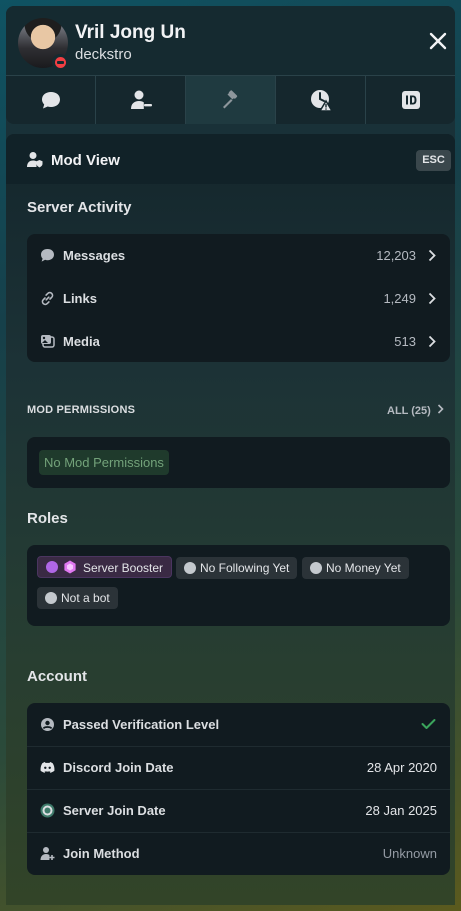 The width and height of the screenshot is (461, 911). I want to click on message-icon, so click(47, 255).